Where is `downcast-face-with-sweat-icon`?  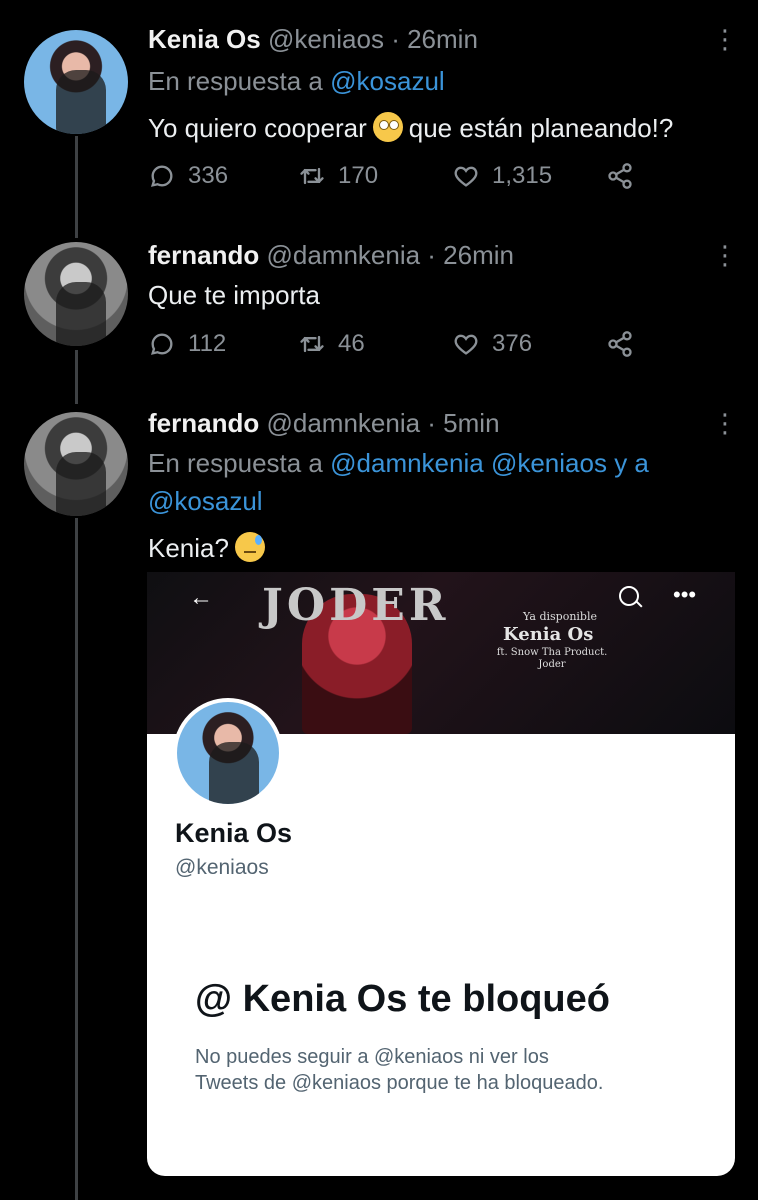
downcast-face-with-sweat-icon is located at coordinates (249, 547).